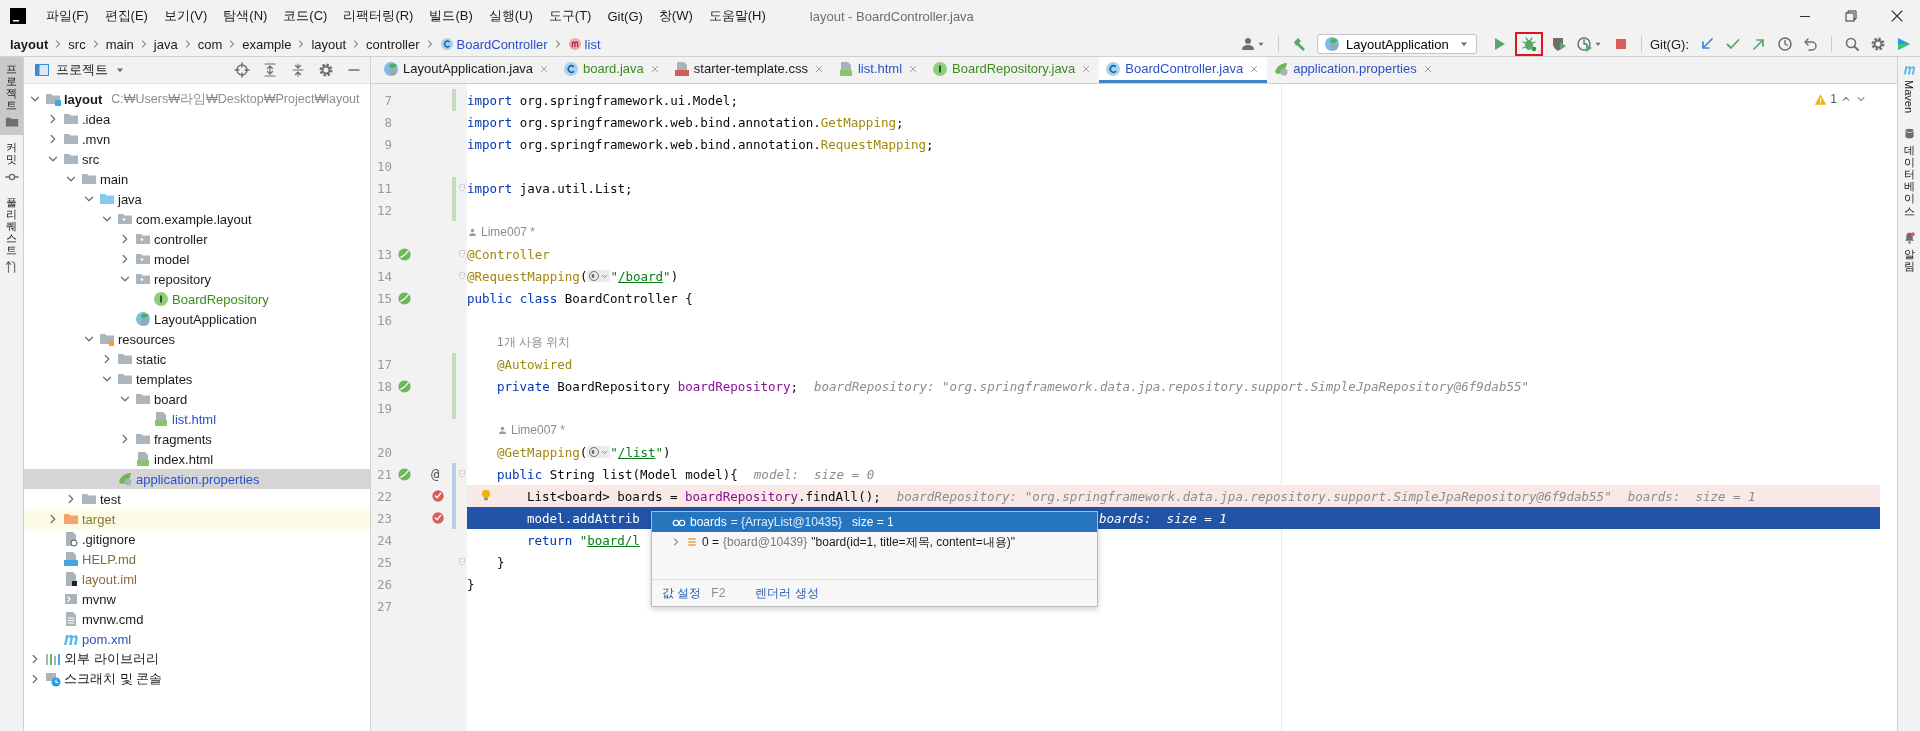  Describe the element at coordinates (486, 495) in the screenshot. I see `bulb-icon` at that location.